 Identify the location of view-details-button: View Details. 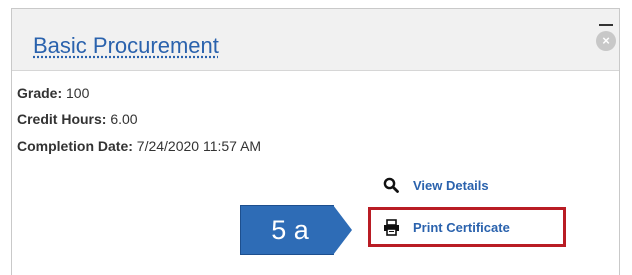
(435, 185).